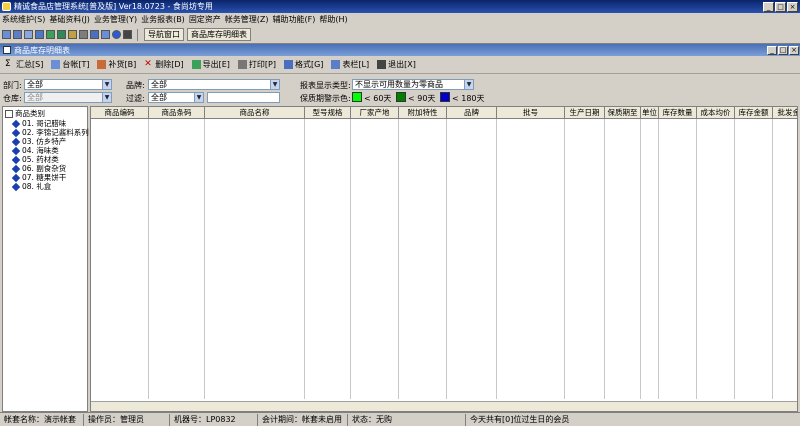 This screenshot has width=800, height=426. What do you see at coordinates (678, 113) in the screenshot?
I see `grid-column-header: 库存数量` at bounding box center [678, 113].